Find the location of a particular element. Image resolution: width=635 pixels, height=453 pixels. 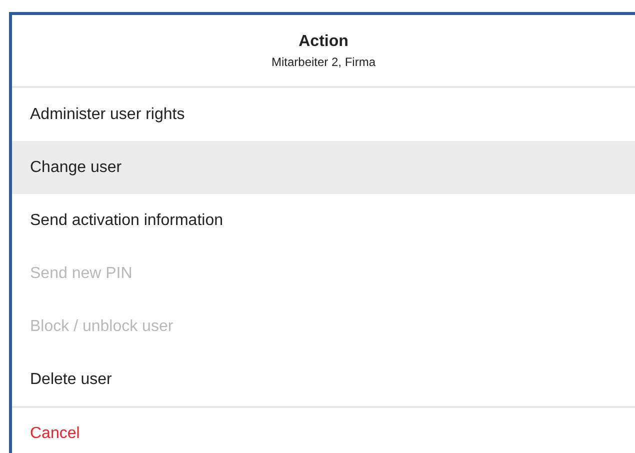

dialog-subtitle: Mitarbeiter 2, Firma is located at coordinates (323, 61).